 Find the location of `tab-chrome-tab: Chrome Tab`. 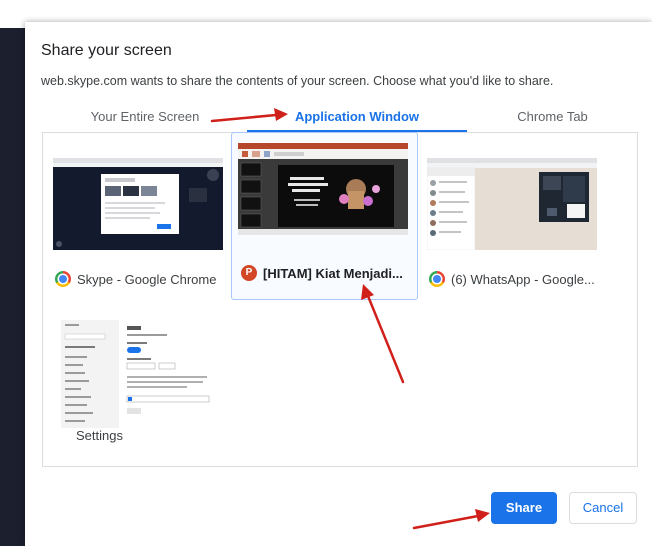

tab-chrome-tab: Chrome Tab is located at coordinates (552, 121).